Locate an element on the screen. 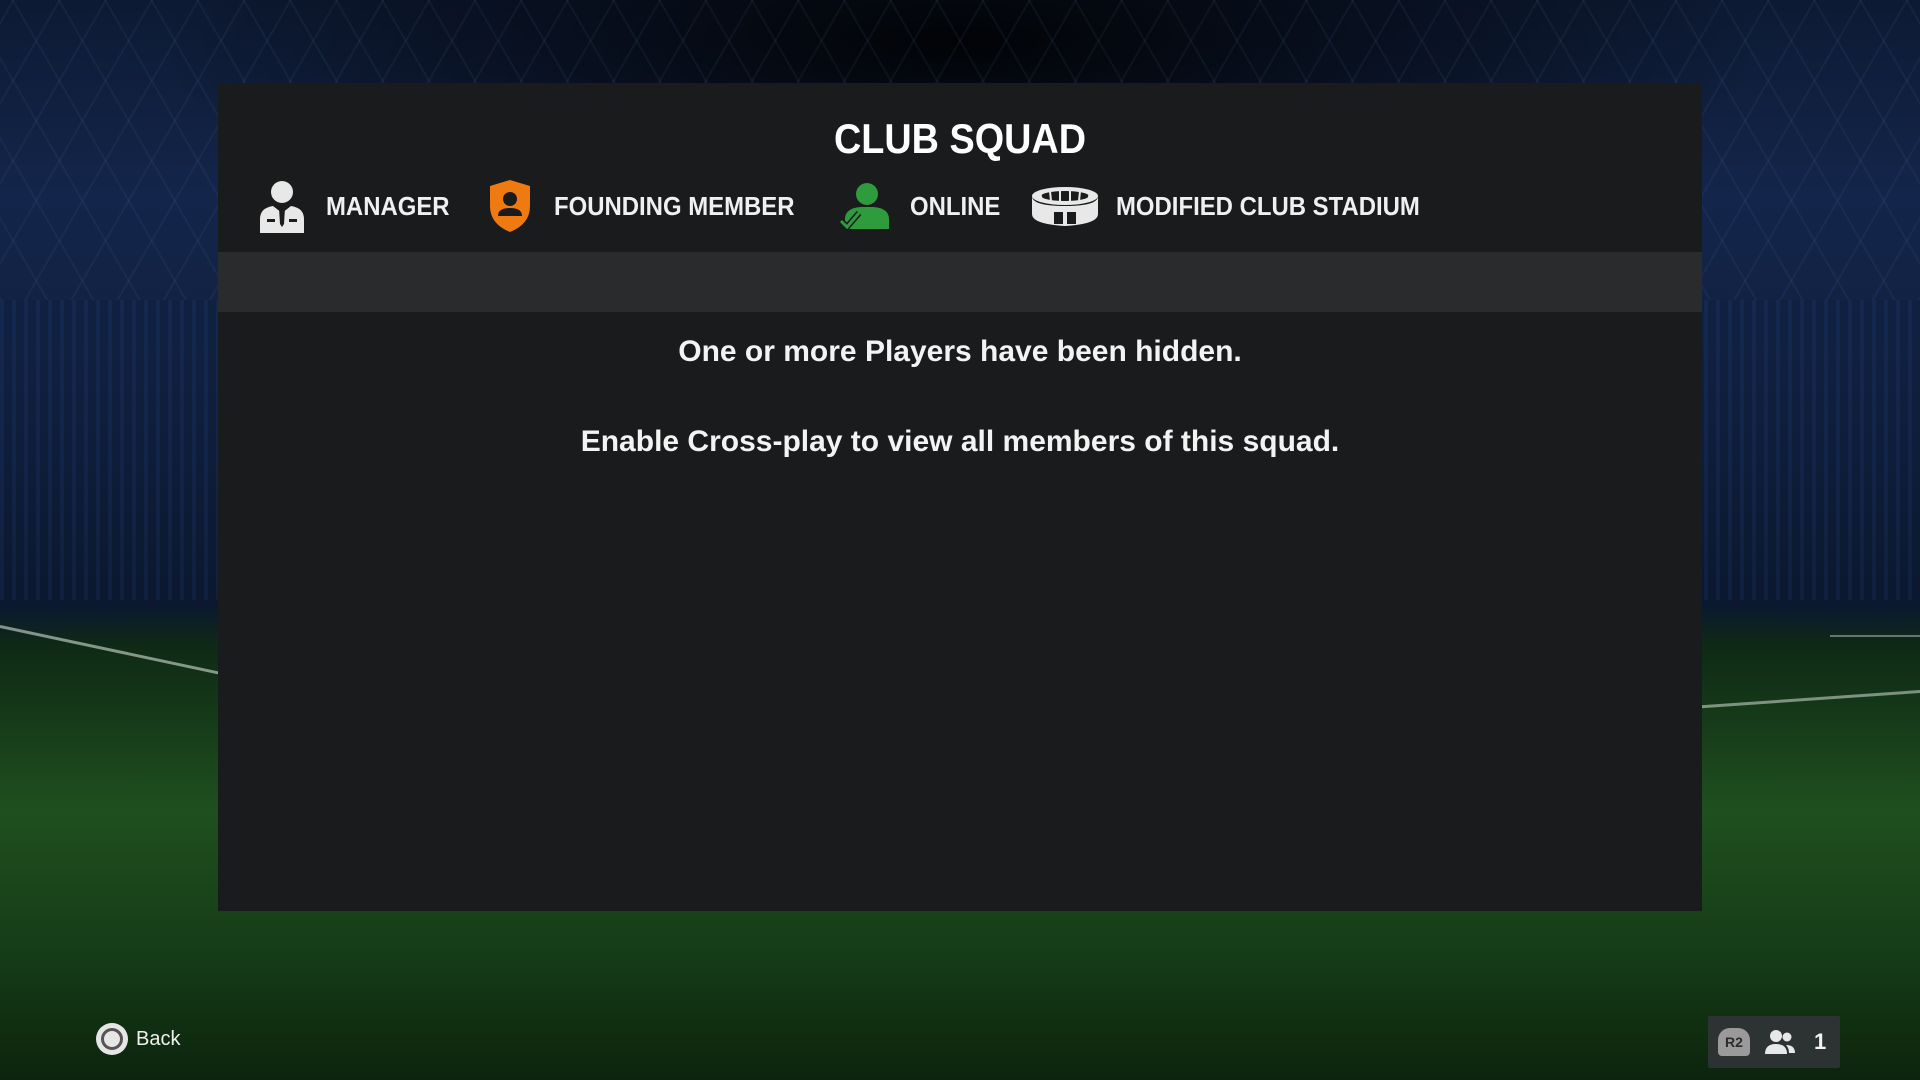 This screenshot has height=1080, width=1920. hidden-players-message: One or more Players have been hidden. is located at coordinates (960, 351).